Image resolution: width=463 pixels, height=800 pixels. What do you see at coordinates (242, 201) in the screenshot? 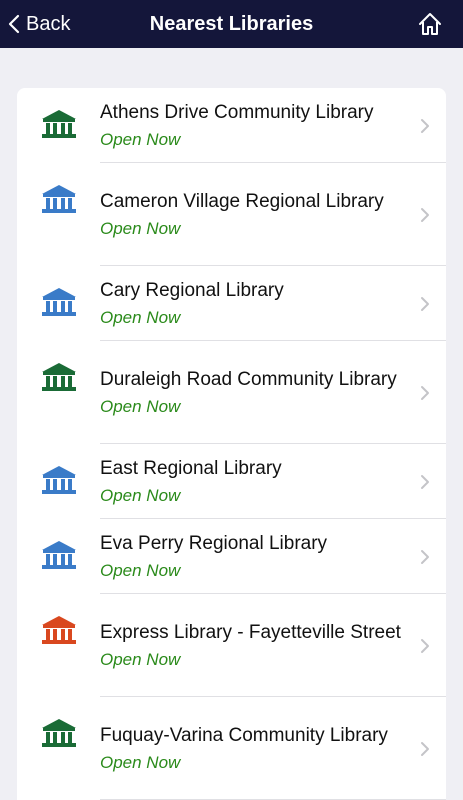
I see `library-name: Cameron Village Regional Library` at bounding box center [242, 201].